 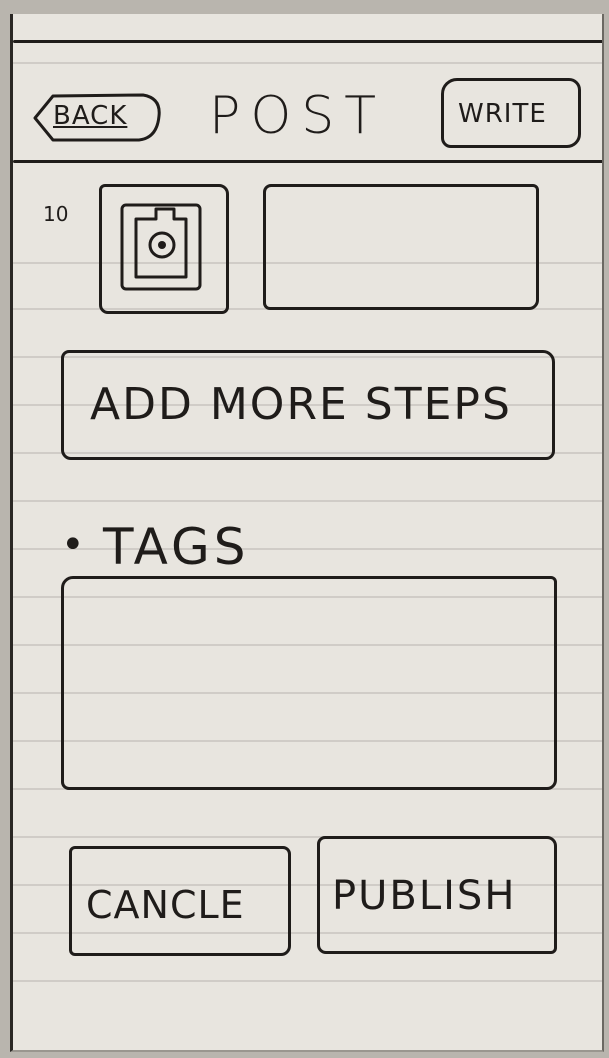 What do you see at coordinates (56, 214) in the screenshot?
I see `step-number: 10` at bounding box center [56, 214].